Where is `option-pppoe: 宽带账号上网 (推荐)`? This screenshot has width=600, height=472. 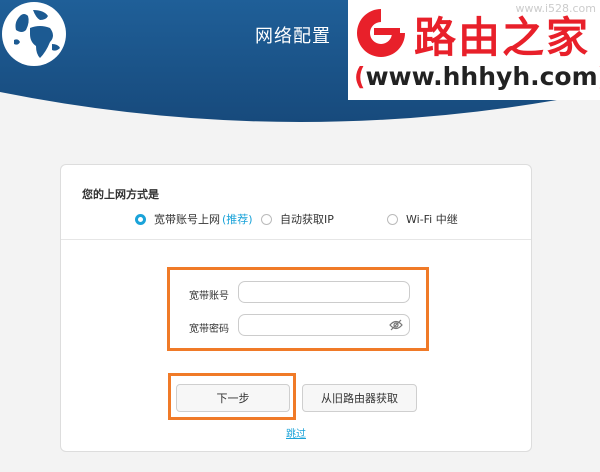
option-pppoe: 宽带账号上网 (推荐) is located at coordinates (194, 219).